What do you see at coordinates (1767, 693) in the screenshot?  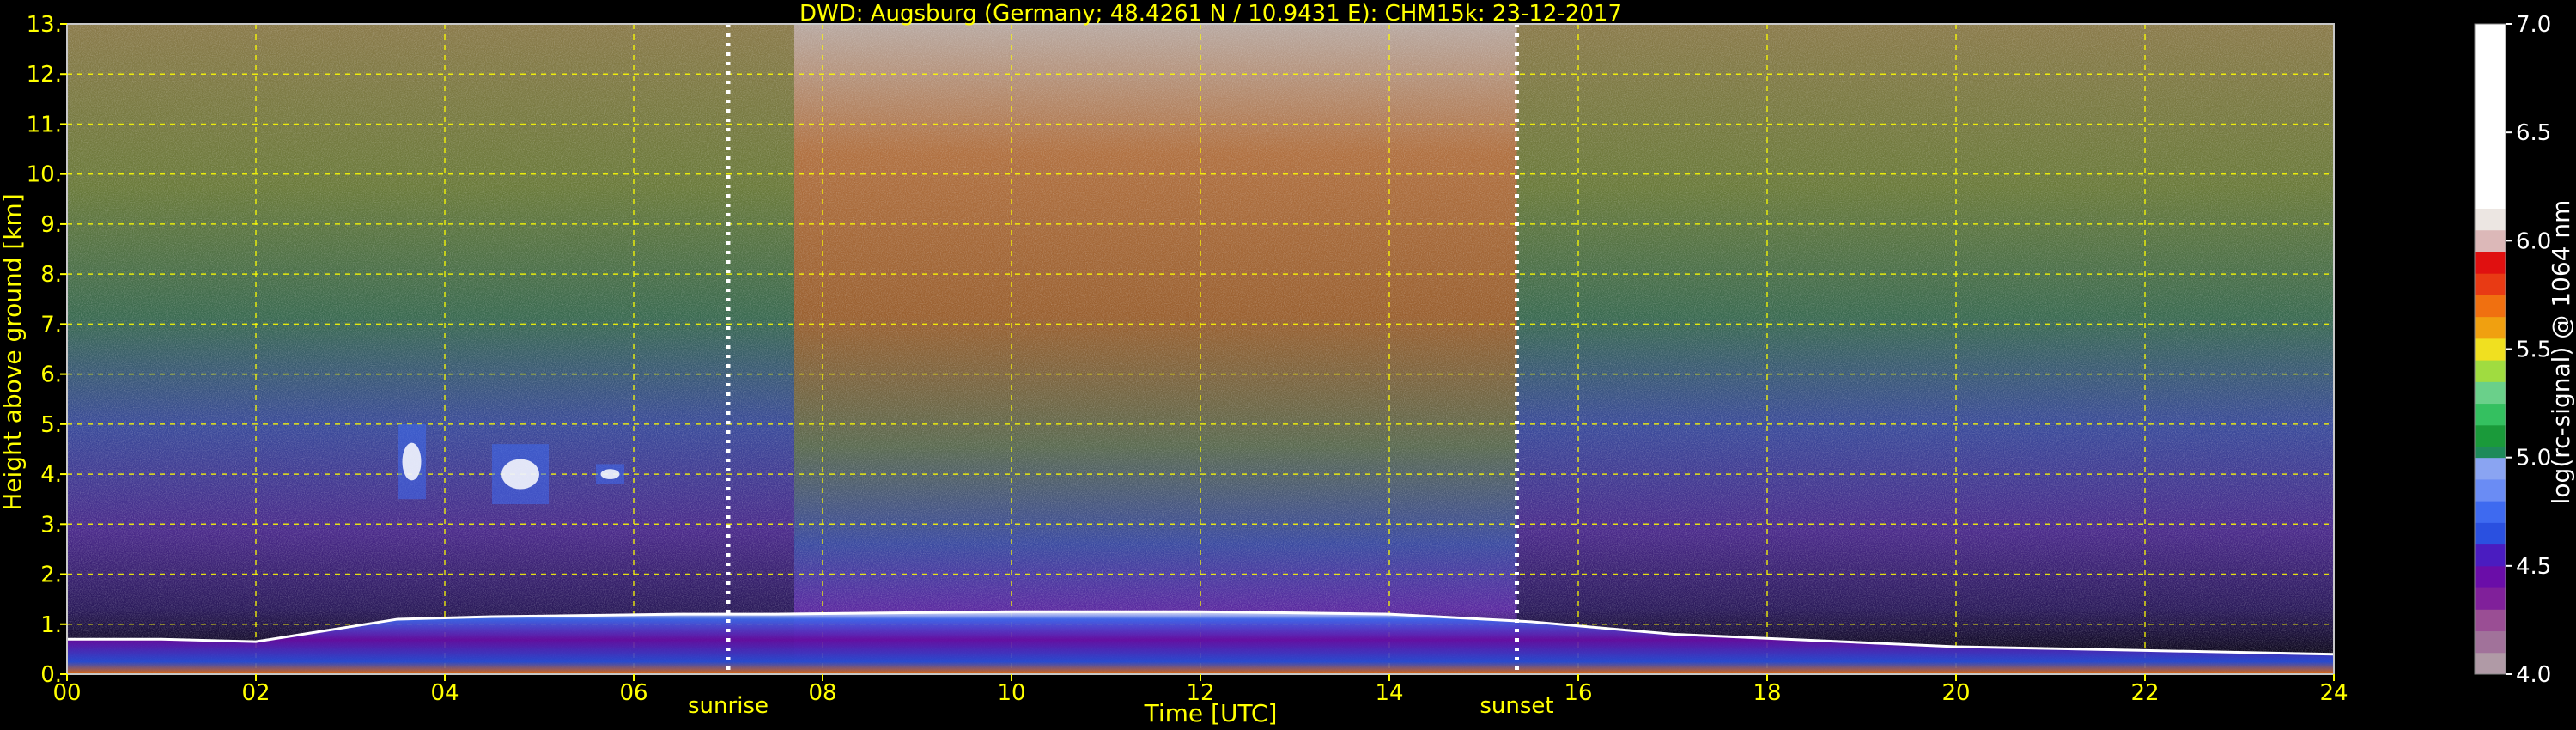 I see `x-tick-label: 18` at bounding box center [1767, 693].